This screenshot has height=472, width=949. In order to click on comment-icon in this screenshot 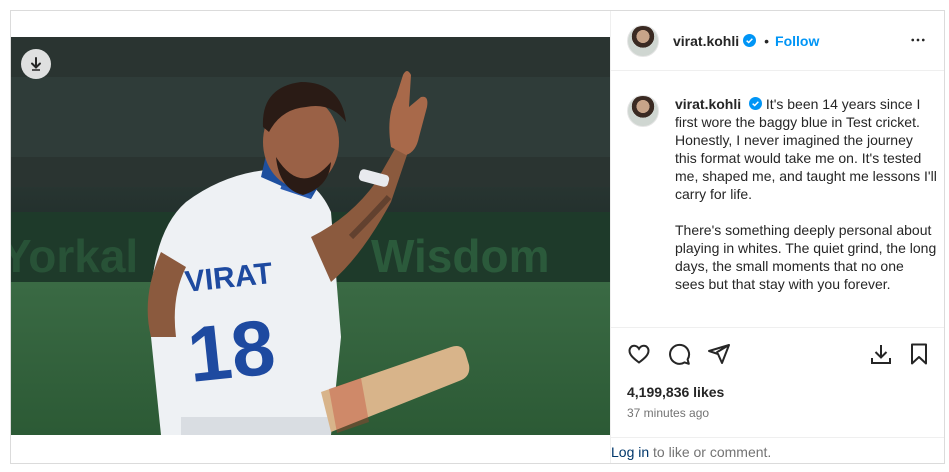, I will do `click(679, 354)`.